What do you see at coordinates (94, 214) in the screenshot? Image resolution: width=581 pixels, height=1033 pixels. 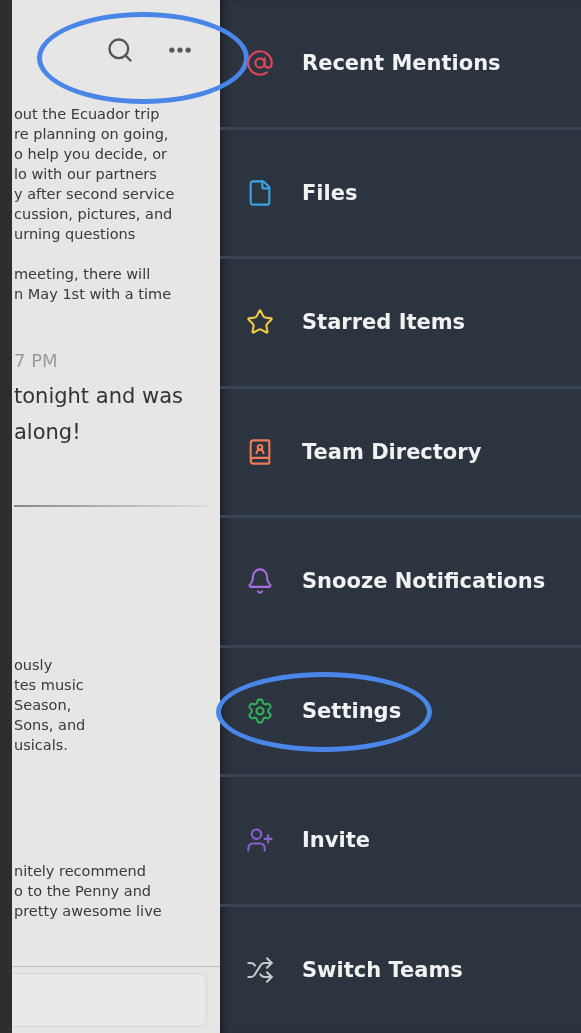 I see `message-text-line: cussion, pictures, and` at bounding box center [94, 214].